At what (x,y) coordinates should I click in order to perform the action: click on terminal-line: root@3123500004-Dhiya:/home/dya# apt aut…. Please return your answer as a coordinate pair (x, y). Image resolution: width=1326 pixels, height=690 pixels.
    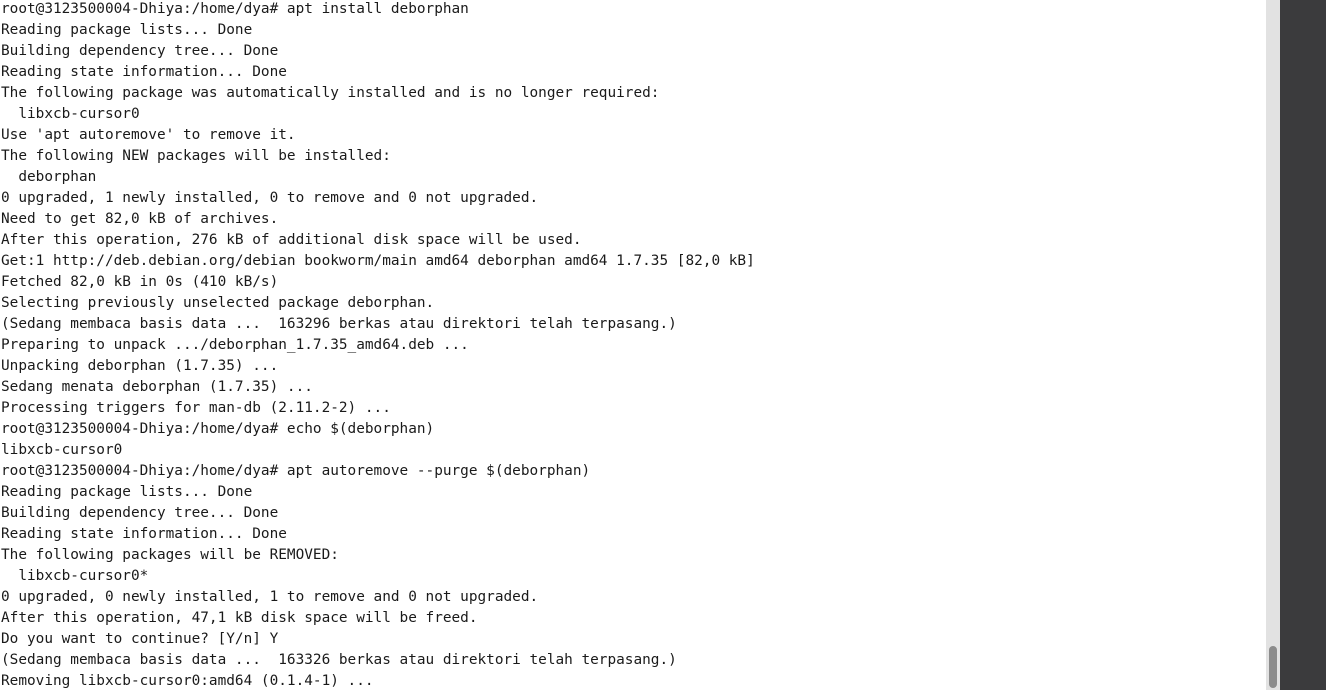
    Looking at the image, I should click on (296, 471).